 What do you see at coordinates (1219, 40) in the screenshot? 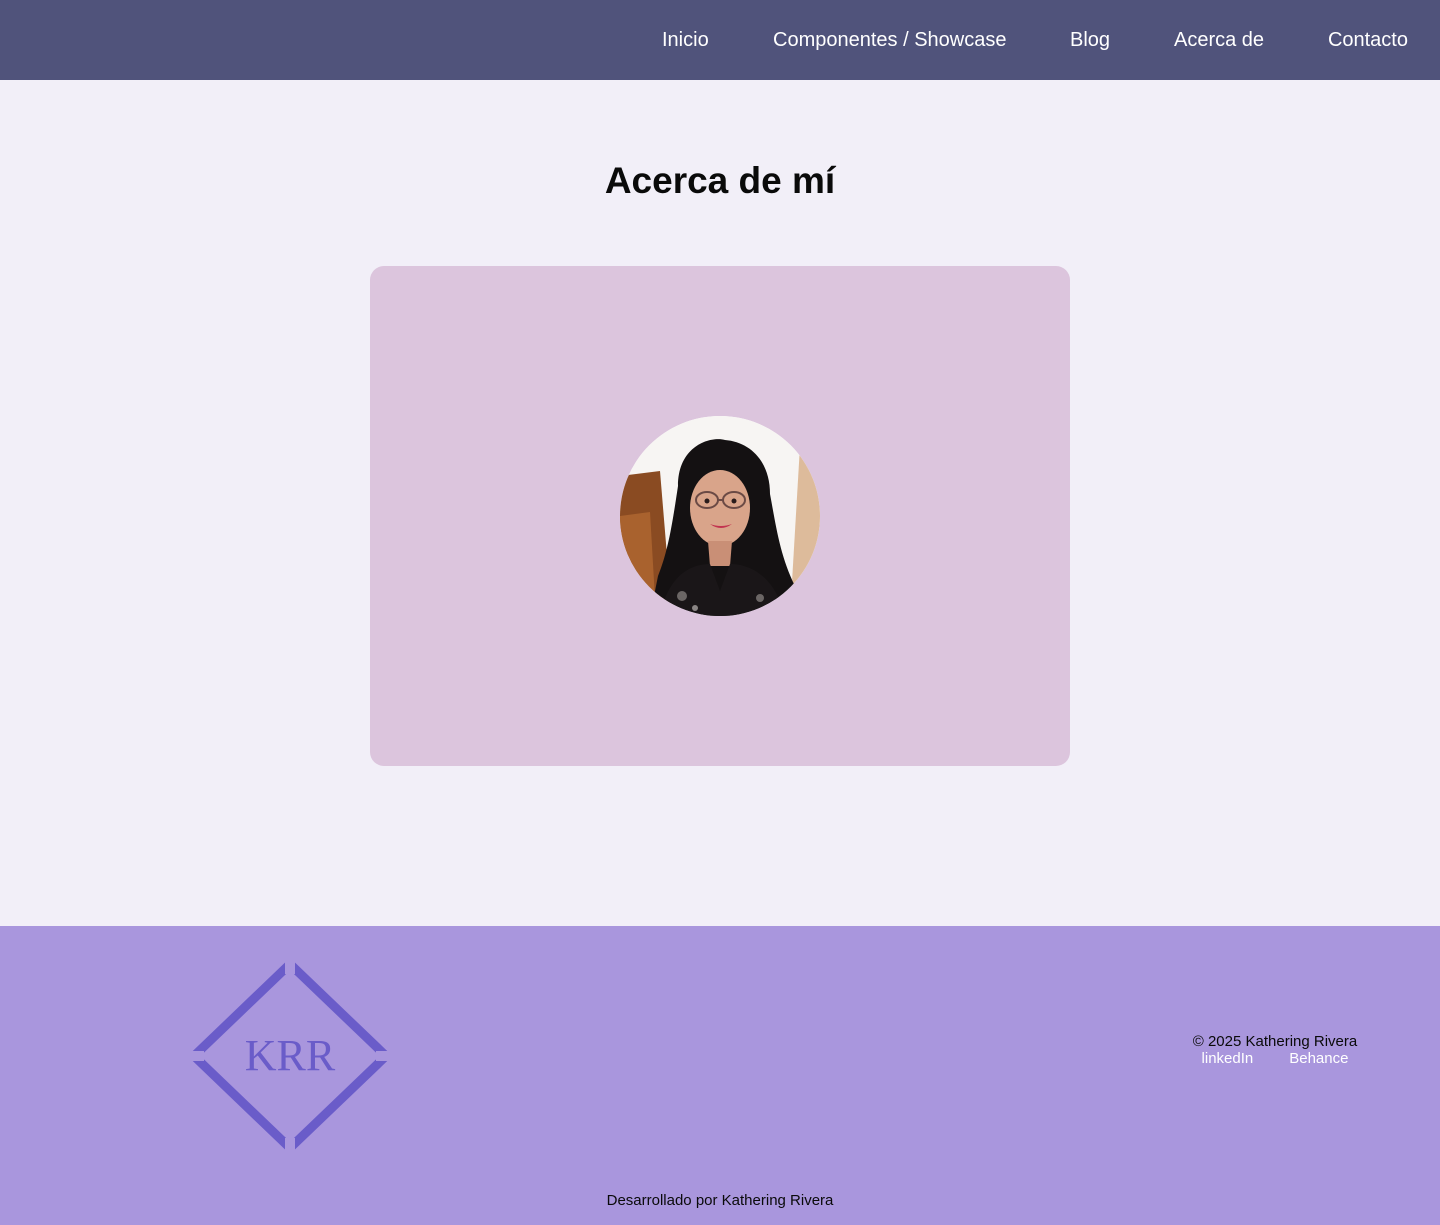
I see `nav-link-acerca-de: Acerca de` at bounding box center [1219, 40].